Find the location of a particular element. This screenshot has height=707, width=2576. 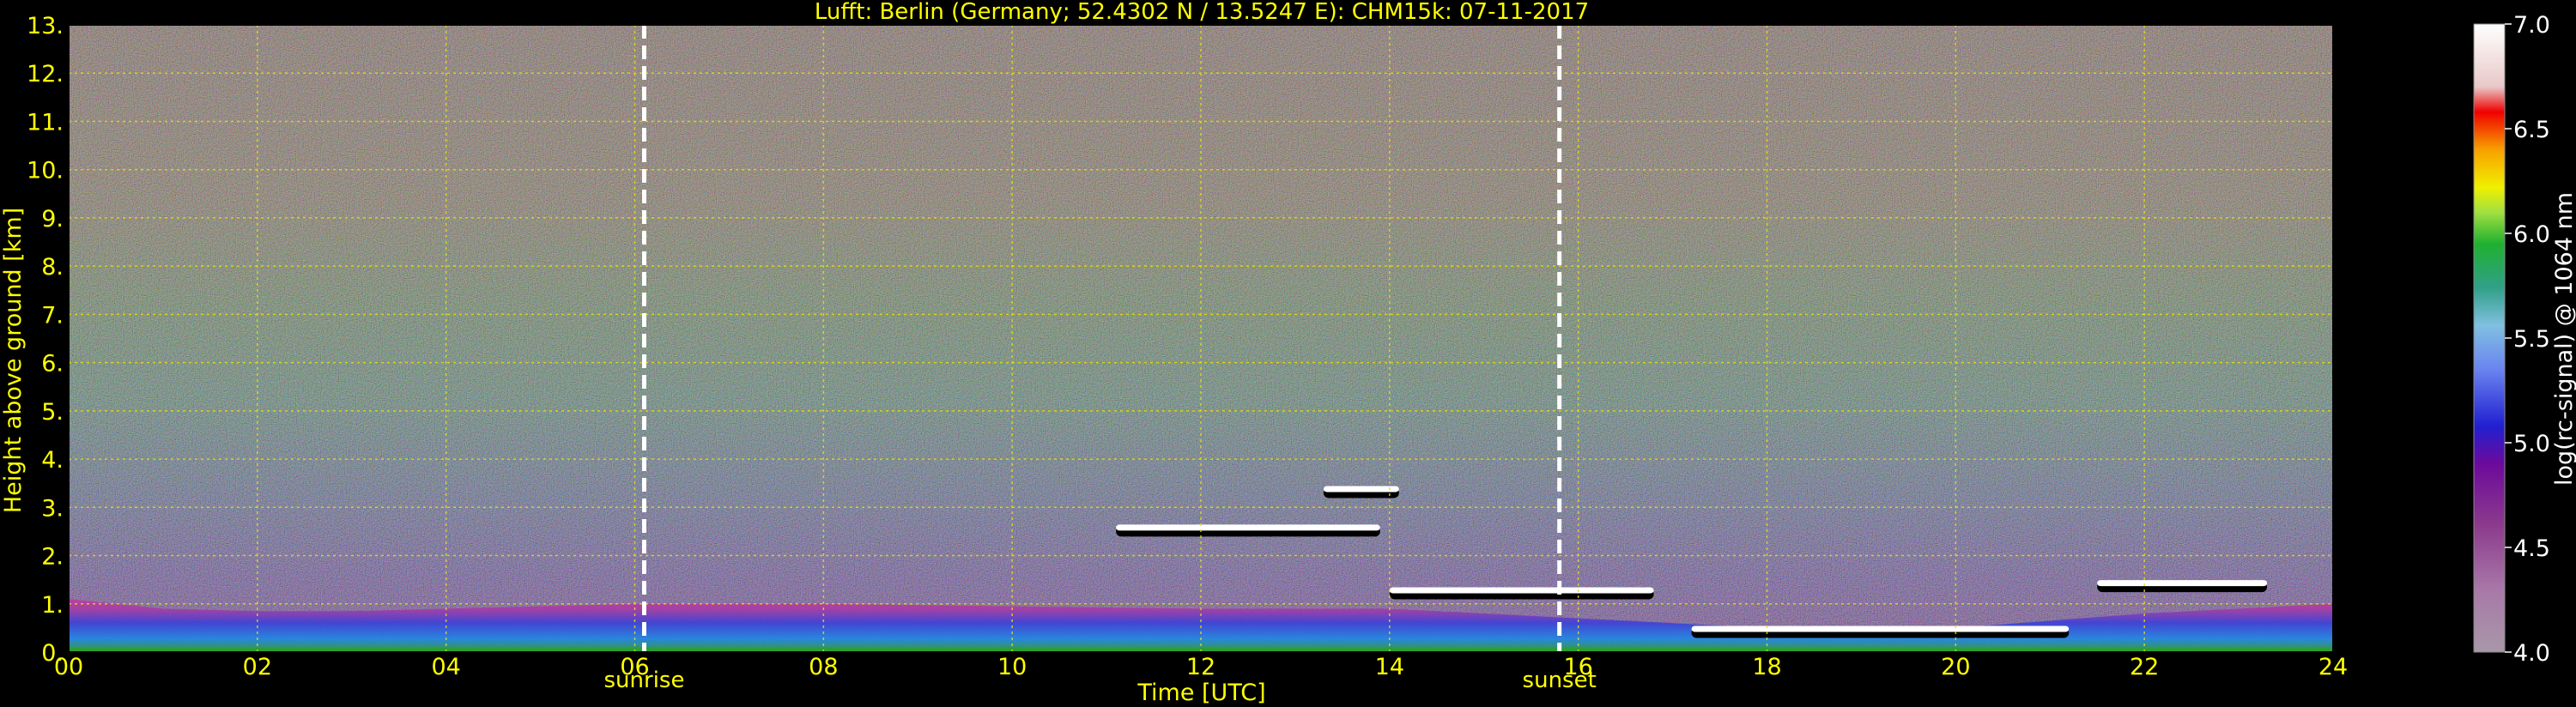

y-tick-label: 1. is located at coordinates (52, 606).